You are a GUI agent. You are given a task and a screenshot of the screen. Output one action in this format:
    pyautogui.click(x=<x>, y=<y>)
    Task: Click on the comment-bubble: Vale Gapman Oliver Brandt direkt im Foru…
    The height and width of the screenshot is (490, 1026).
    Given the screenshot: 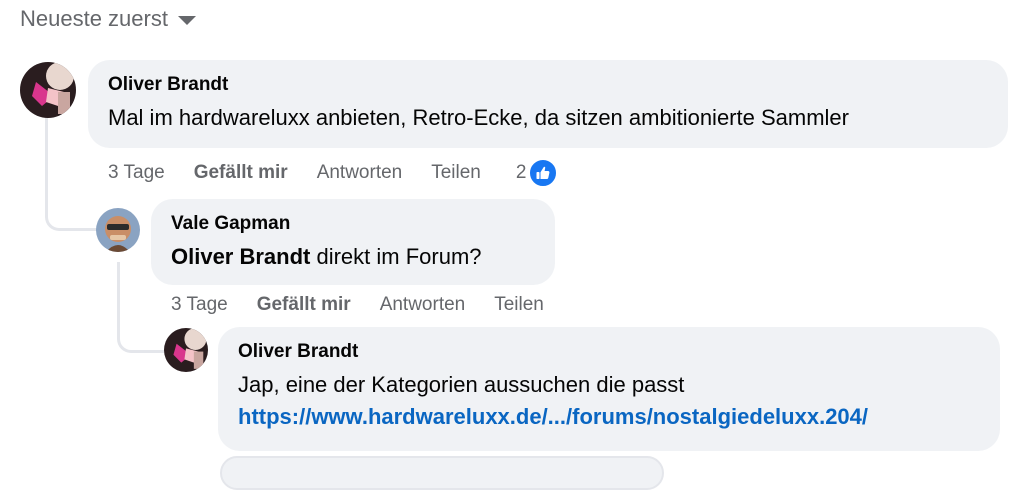 What is the action you would take?
    pyautogui.click(x=353, y=242)
    